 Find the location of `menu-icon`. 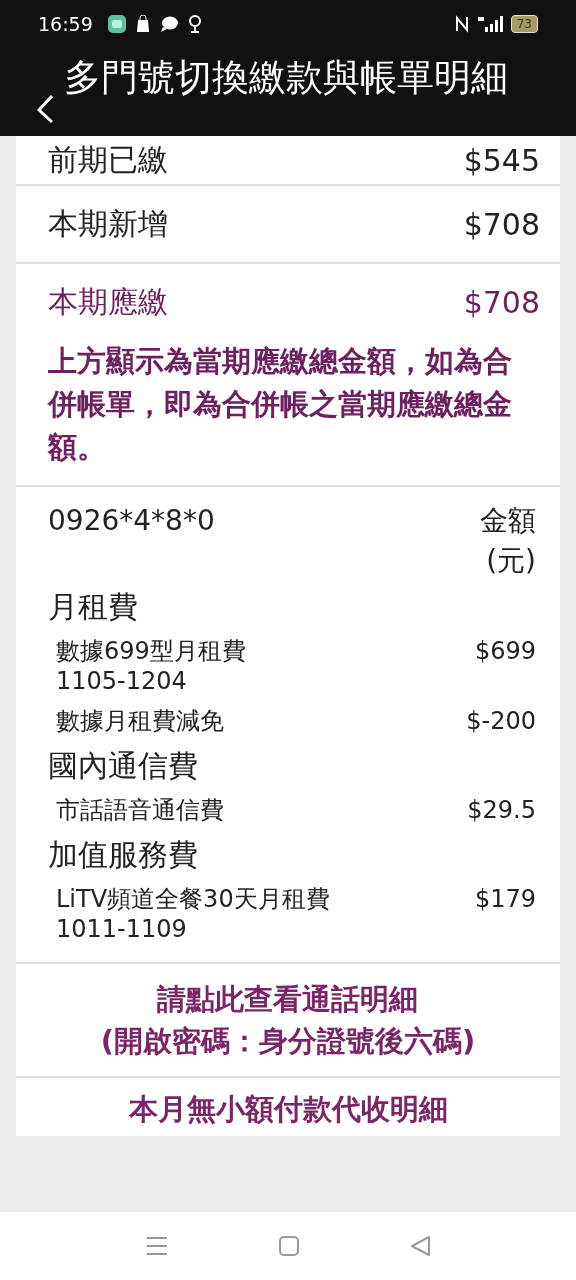

menu-icon is located at coordinates (156, 1246).